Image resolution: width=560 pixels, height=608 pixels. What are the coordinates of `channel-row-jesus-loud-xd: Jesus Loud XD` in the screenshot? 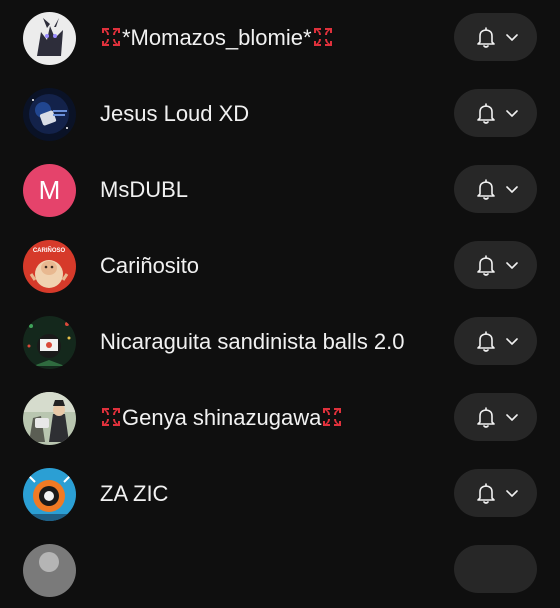 It's located at (280, 114).